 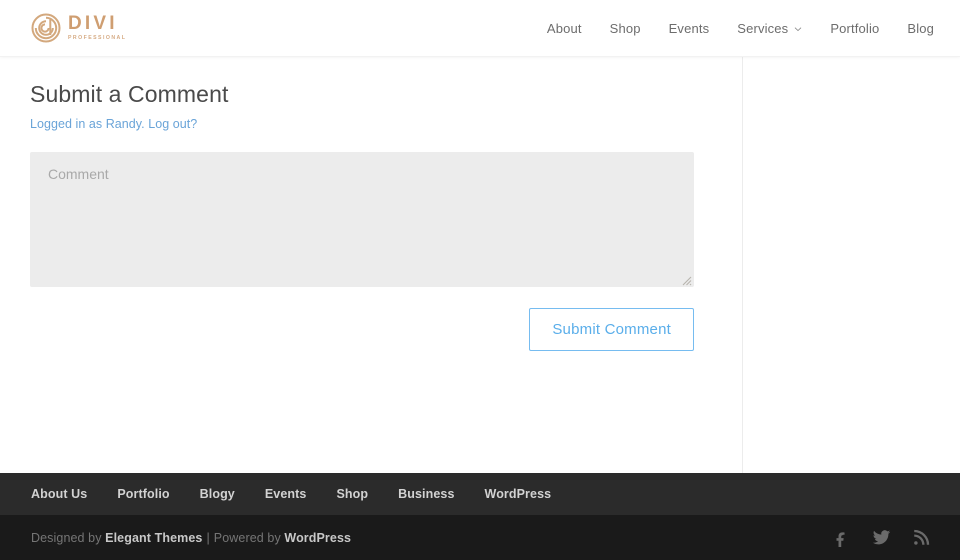 I want to click on nav-item-about: About, so click(x=564, y=28).